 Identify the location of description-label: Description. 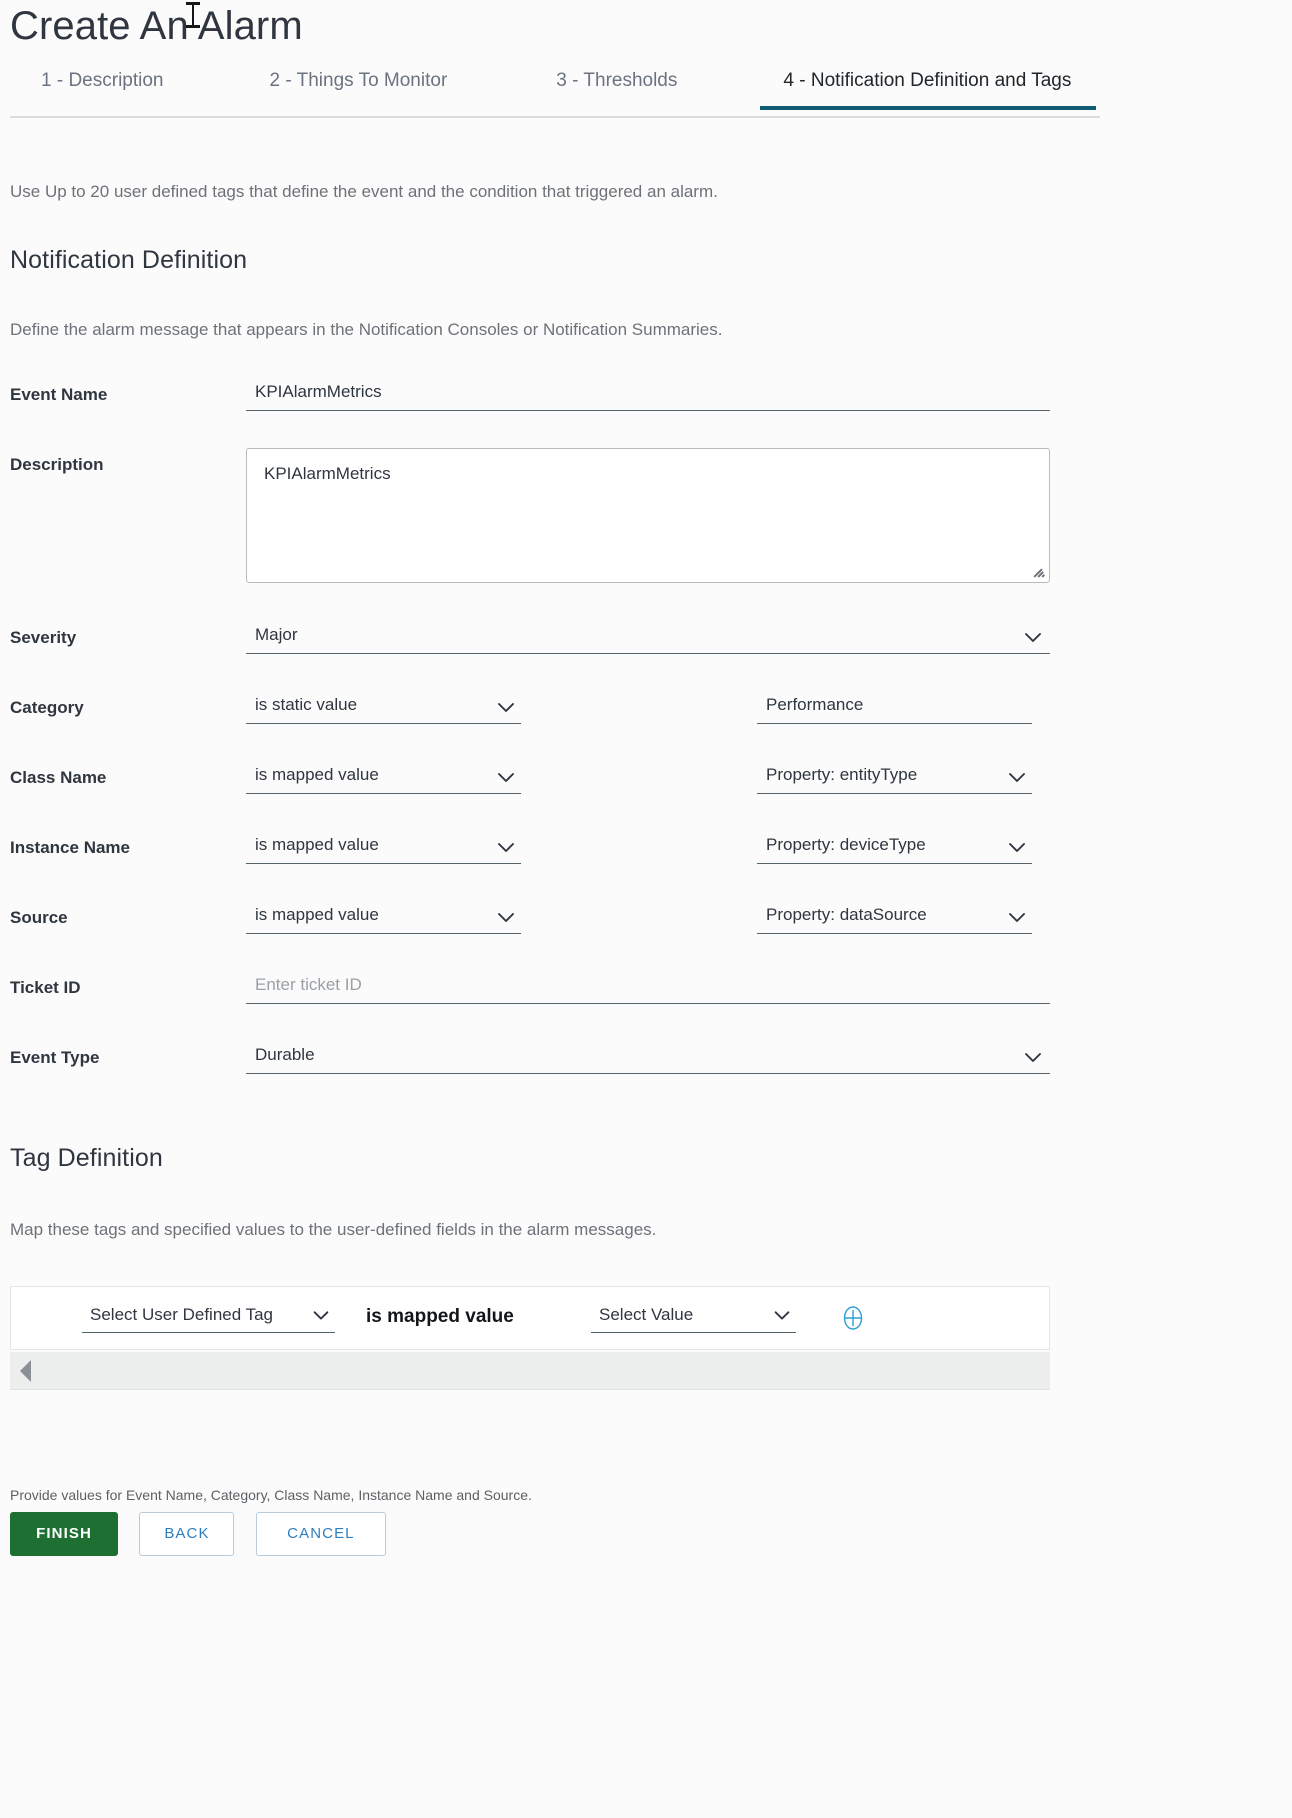
(57, 464).